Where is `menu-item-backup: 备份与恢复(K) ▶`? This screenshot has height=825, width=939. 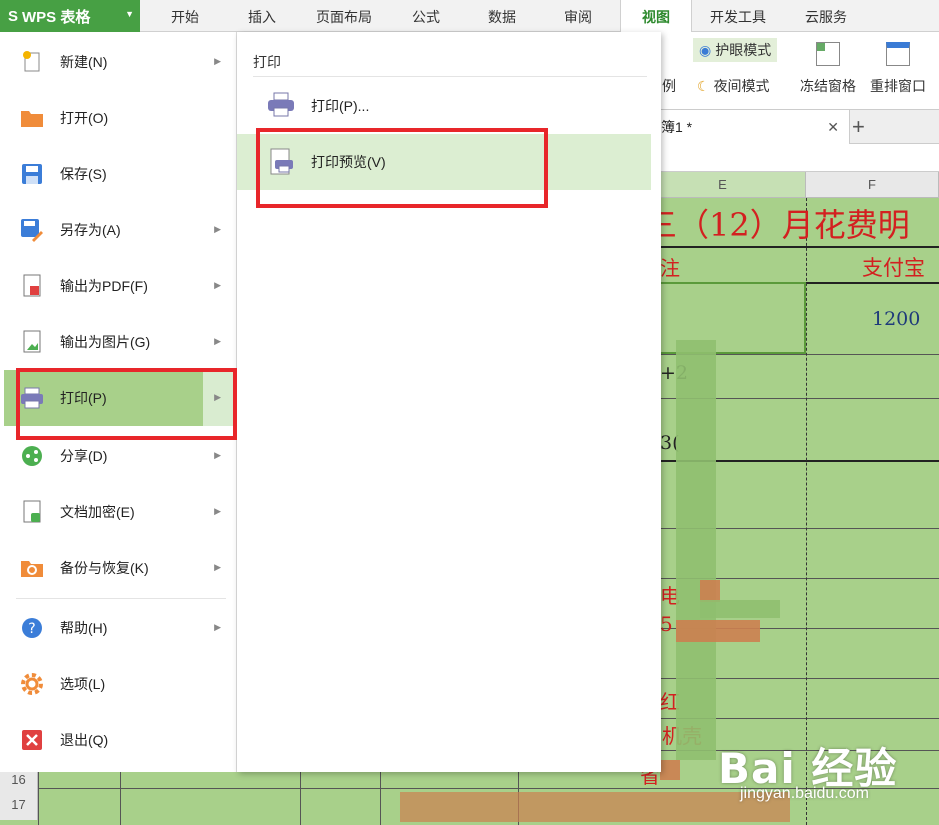
menu-item-backup: 备份与恢复(K) ▶ is located at coordinates (118, 568).